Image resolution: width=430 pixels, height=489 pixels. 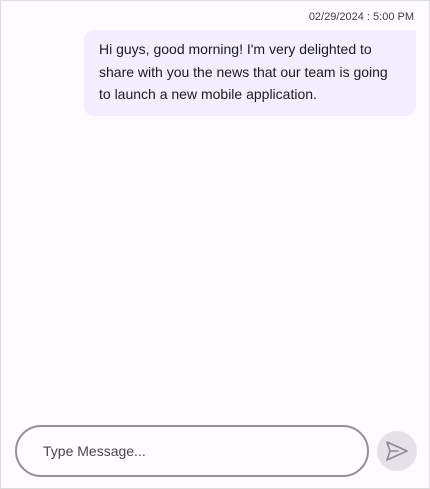 I want to click on message-timestamp: 02/29/2024 : 5:00 PM, so click(x=361, y=17).